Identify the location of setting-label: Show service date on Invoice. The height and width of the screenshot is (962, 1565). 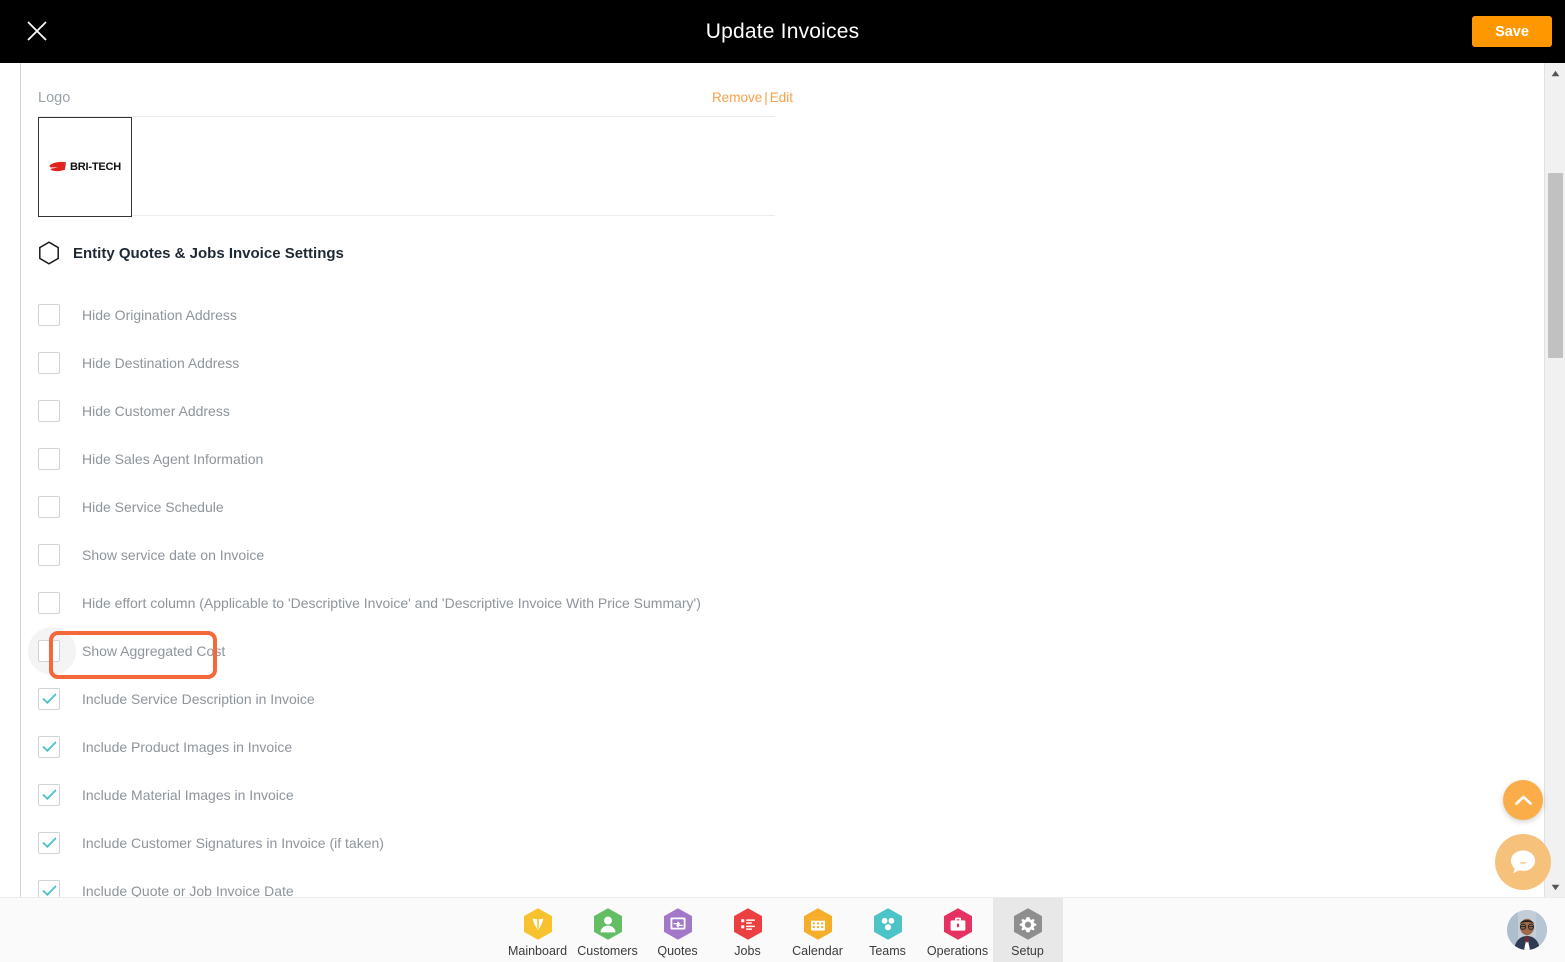
(173, 555).